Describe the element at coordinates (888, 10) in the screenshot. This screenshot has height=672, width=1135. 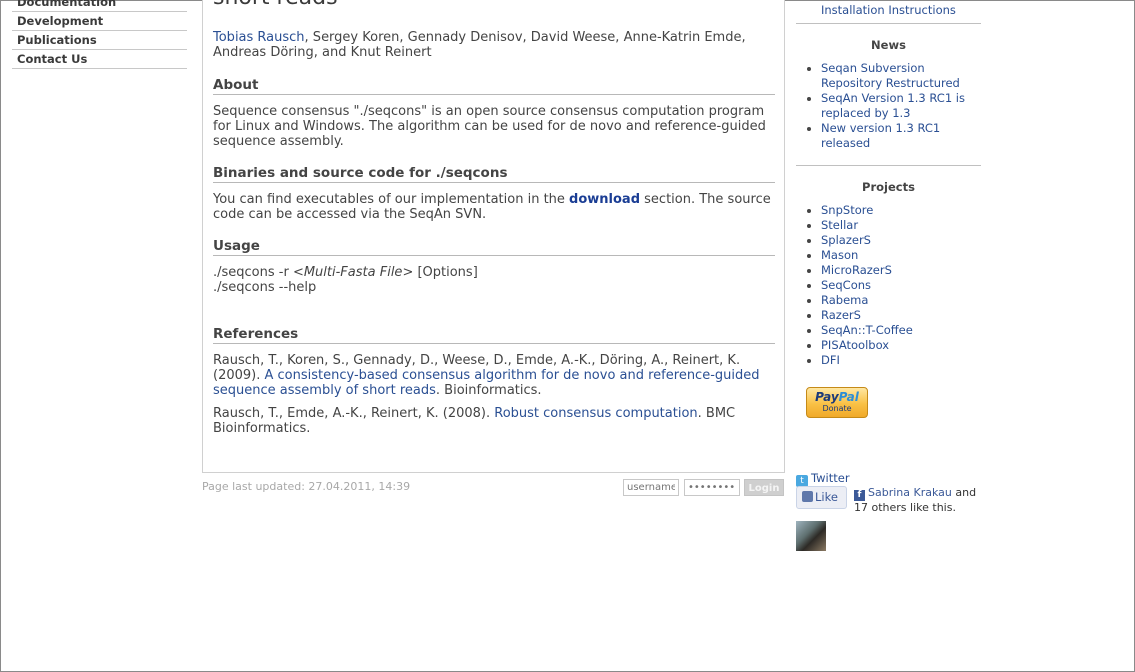
I see `installation-instructions-link: Installation Instructions` at that location.